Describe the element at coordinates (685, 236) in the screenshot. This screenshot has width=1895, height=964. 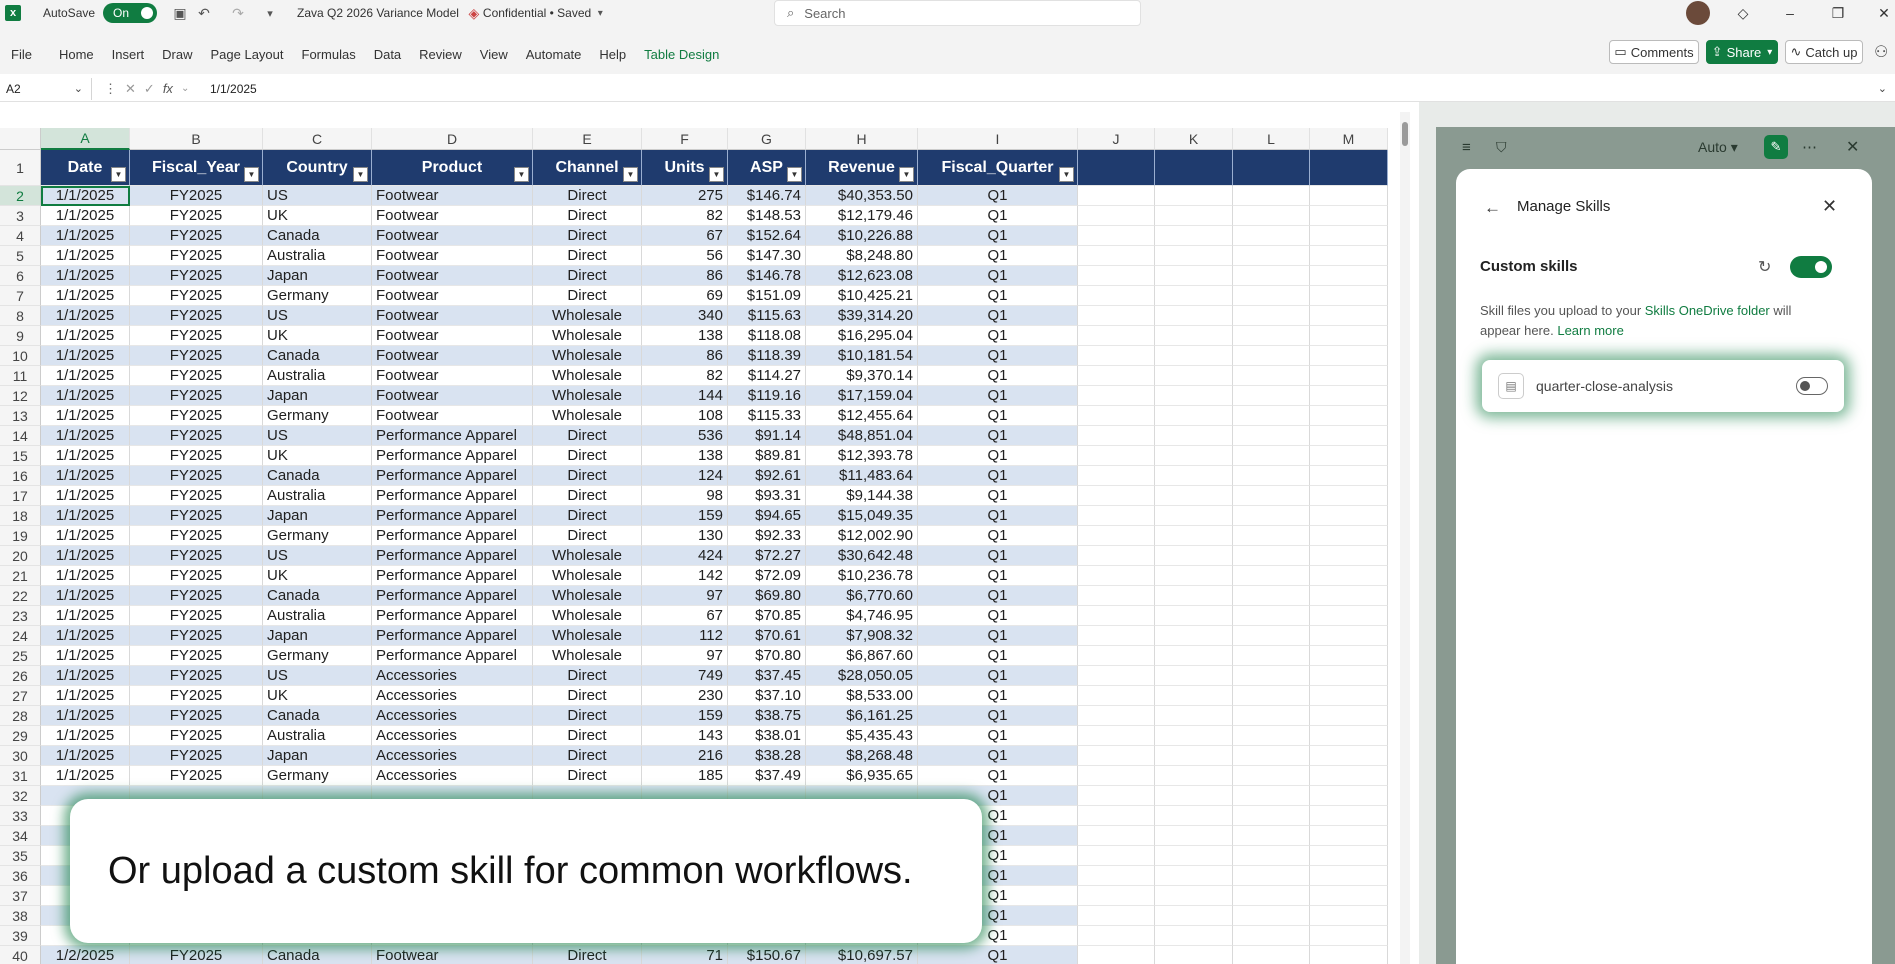
I see `cell: 67` at that location.